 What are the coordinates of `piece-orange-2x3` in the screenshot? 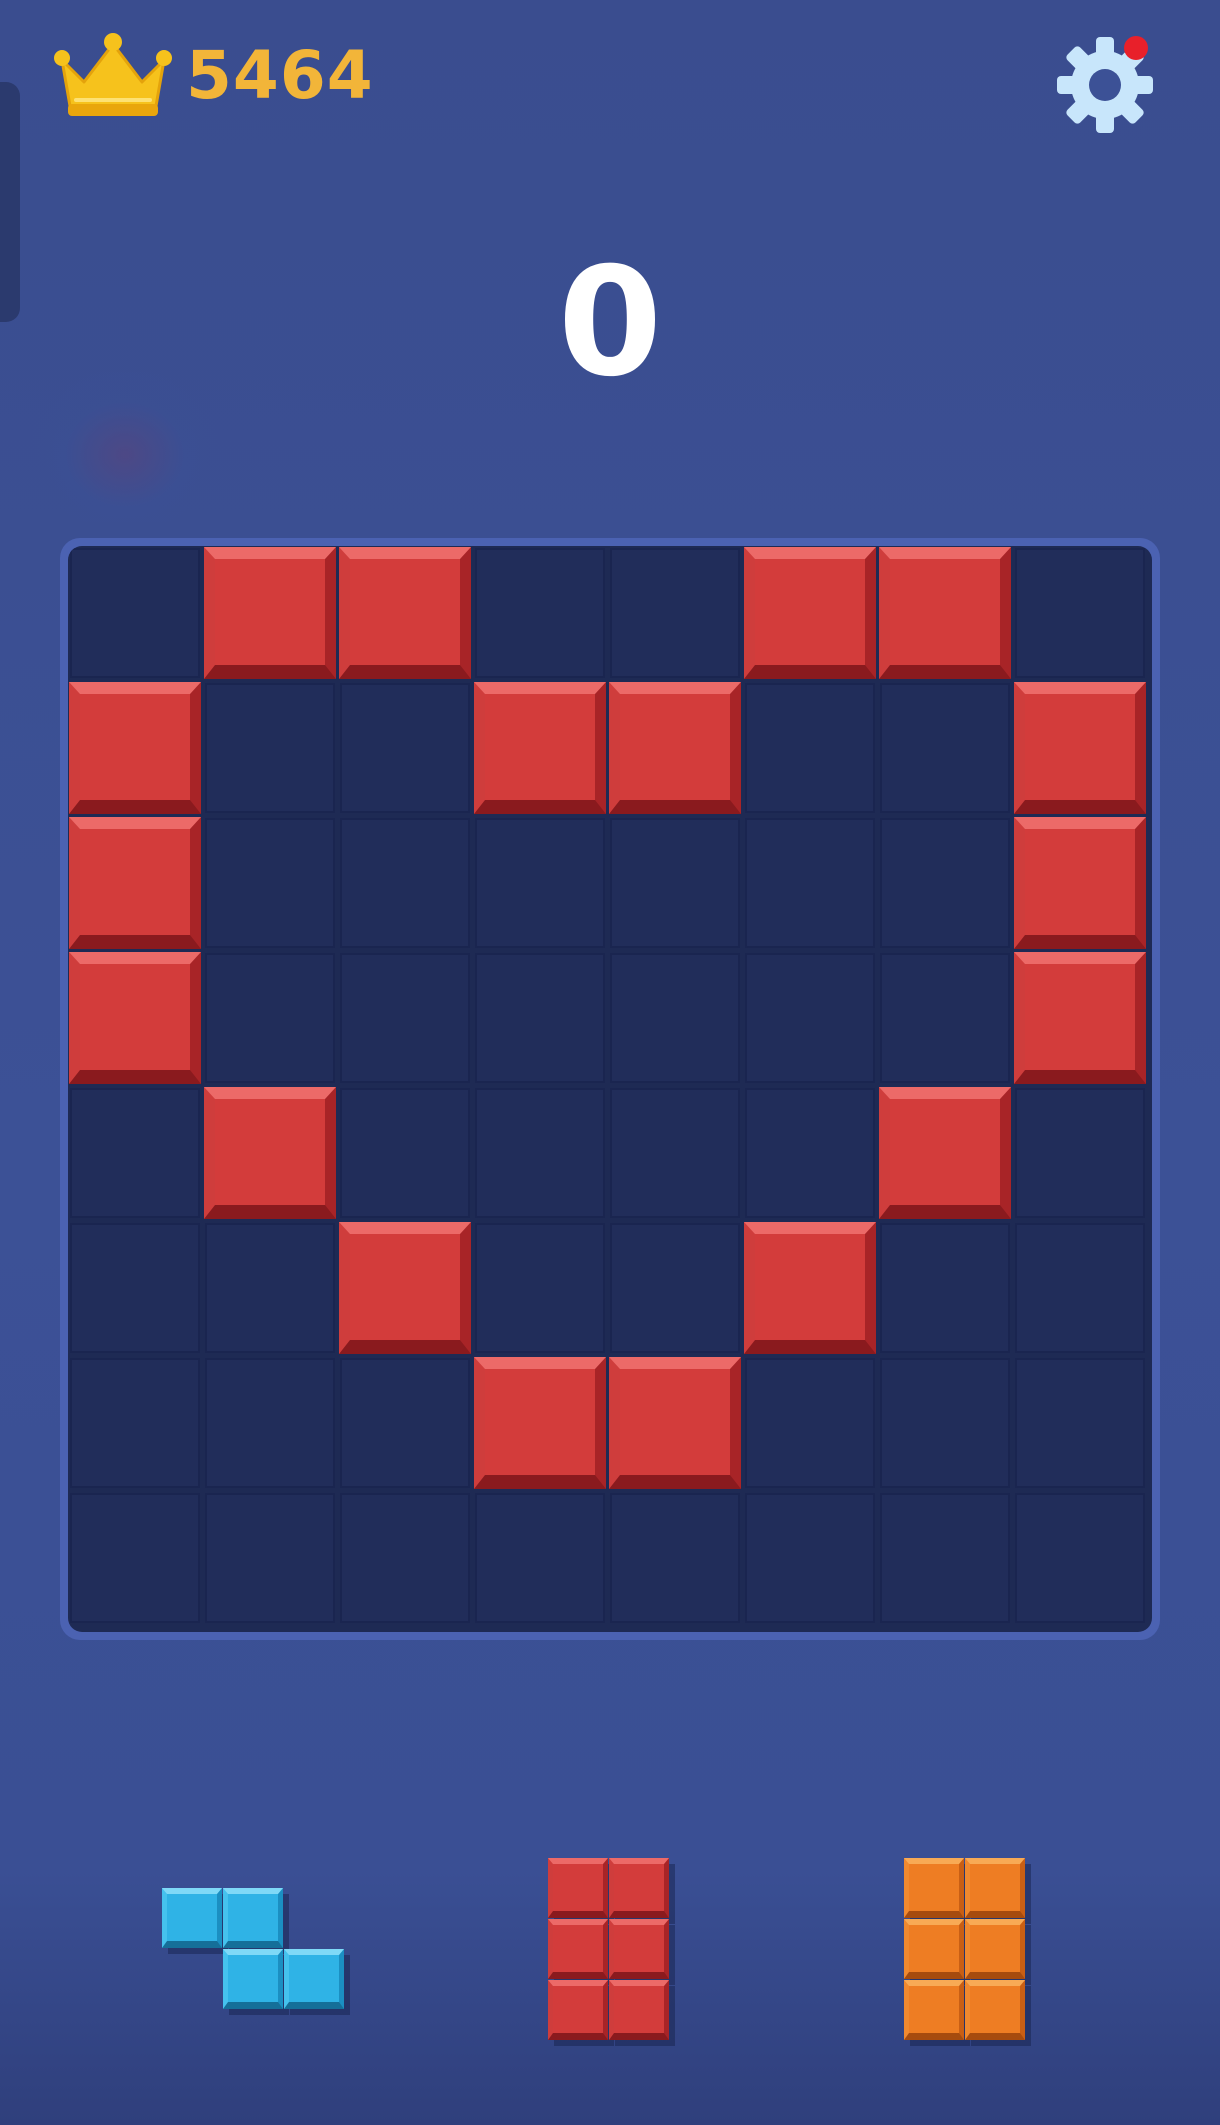 It's located at (965, 1949).